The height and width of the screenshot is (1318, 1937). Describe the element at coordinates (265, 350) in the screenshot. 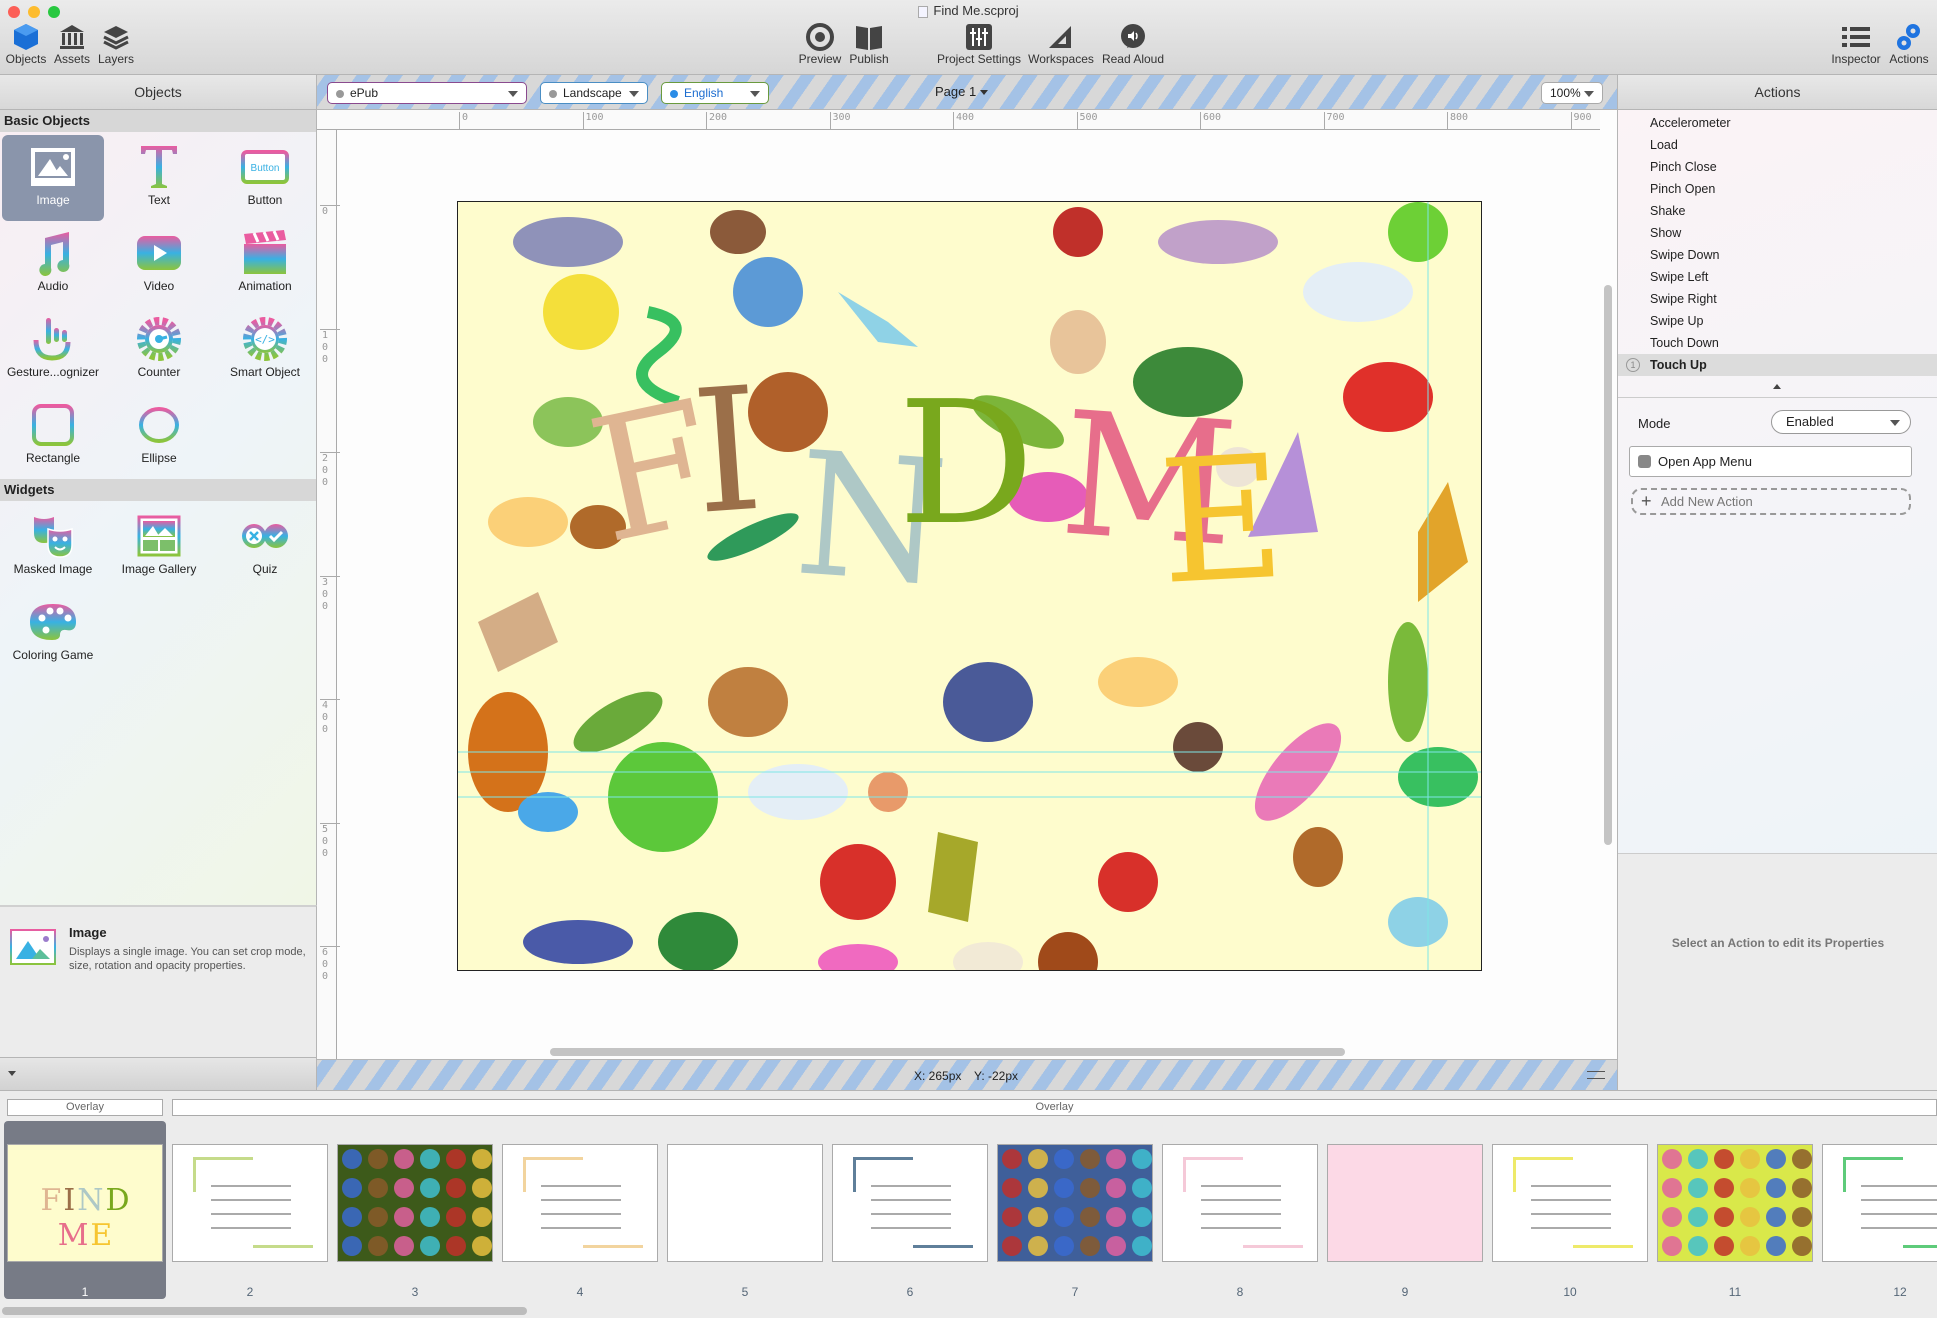

I see `object-smart-object: </> Smart Object` at that location.